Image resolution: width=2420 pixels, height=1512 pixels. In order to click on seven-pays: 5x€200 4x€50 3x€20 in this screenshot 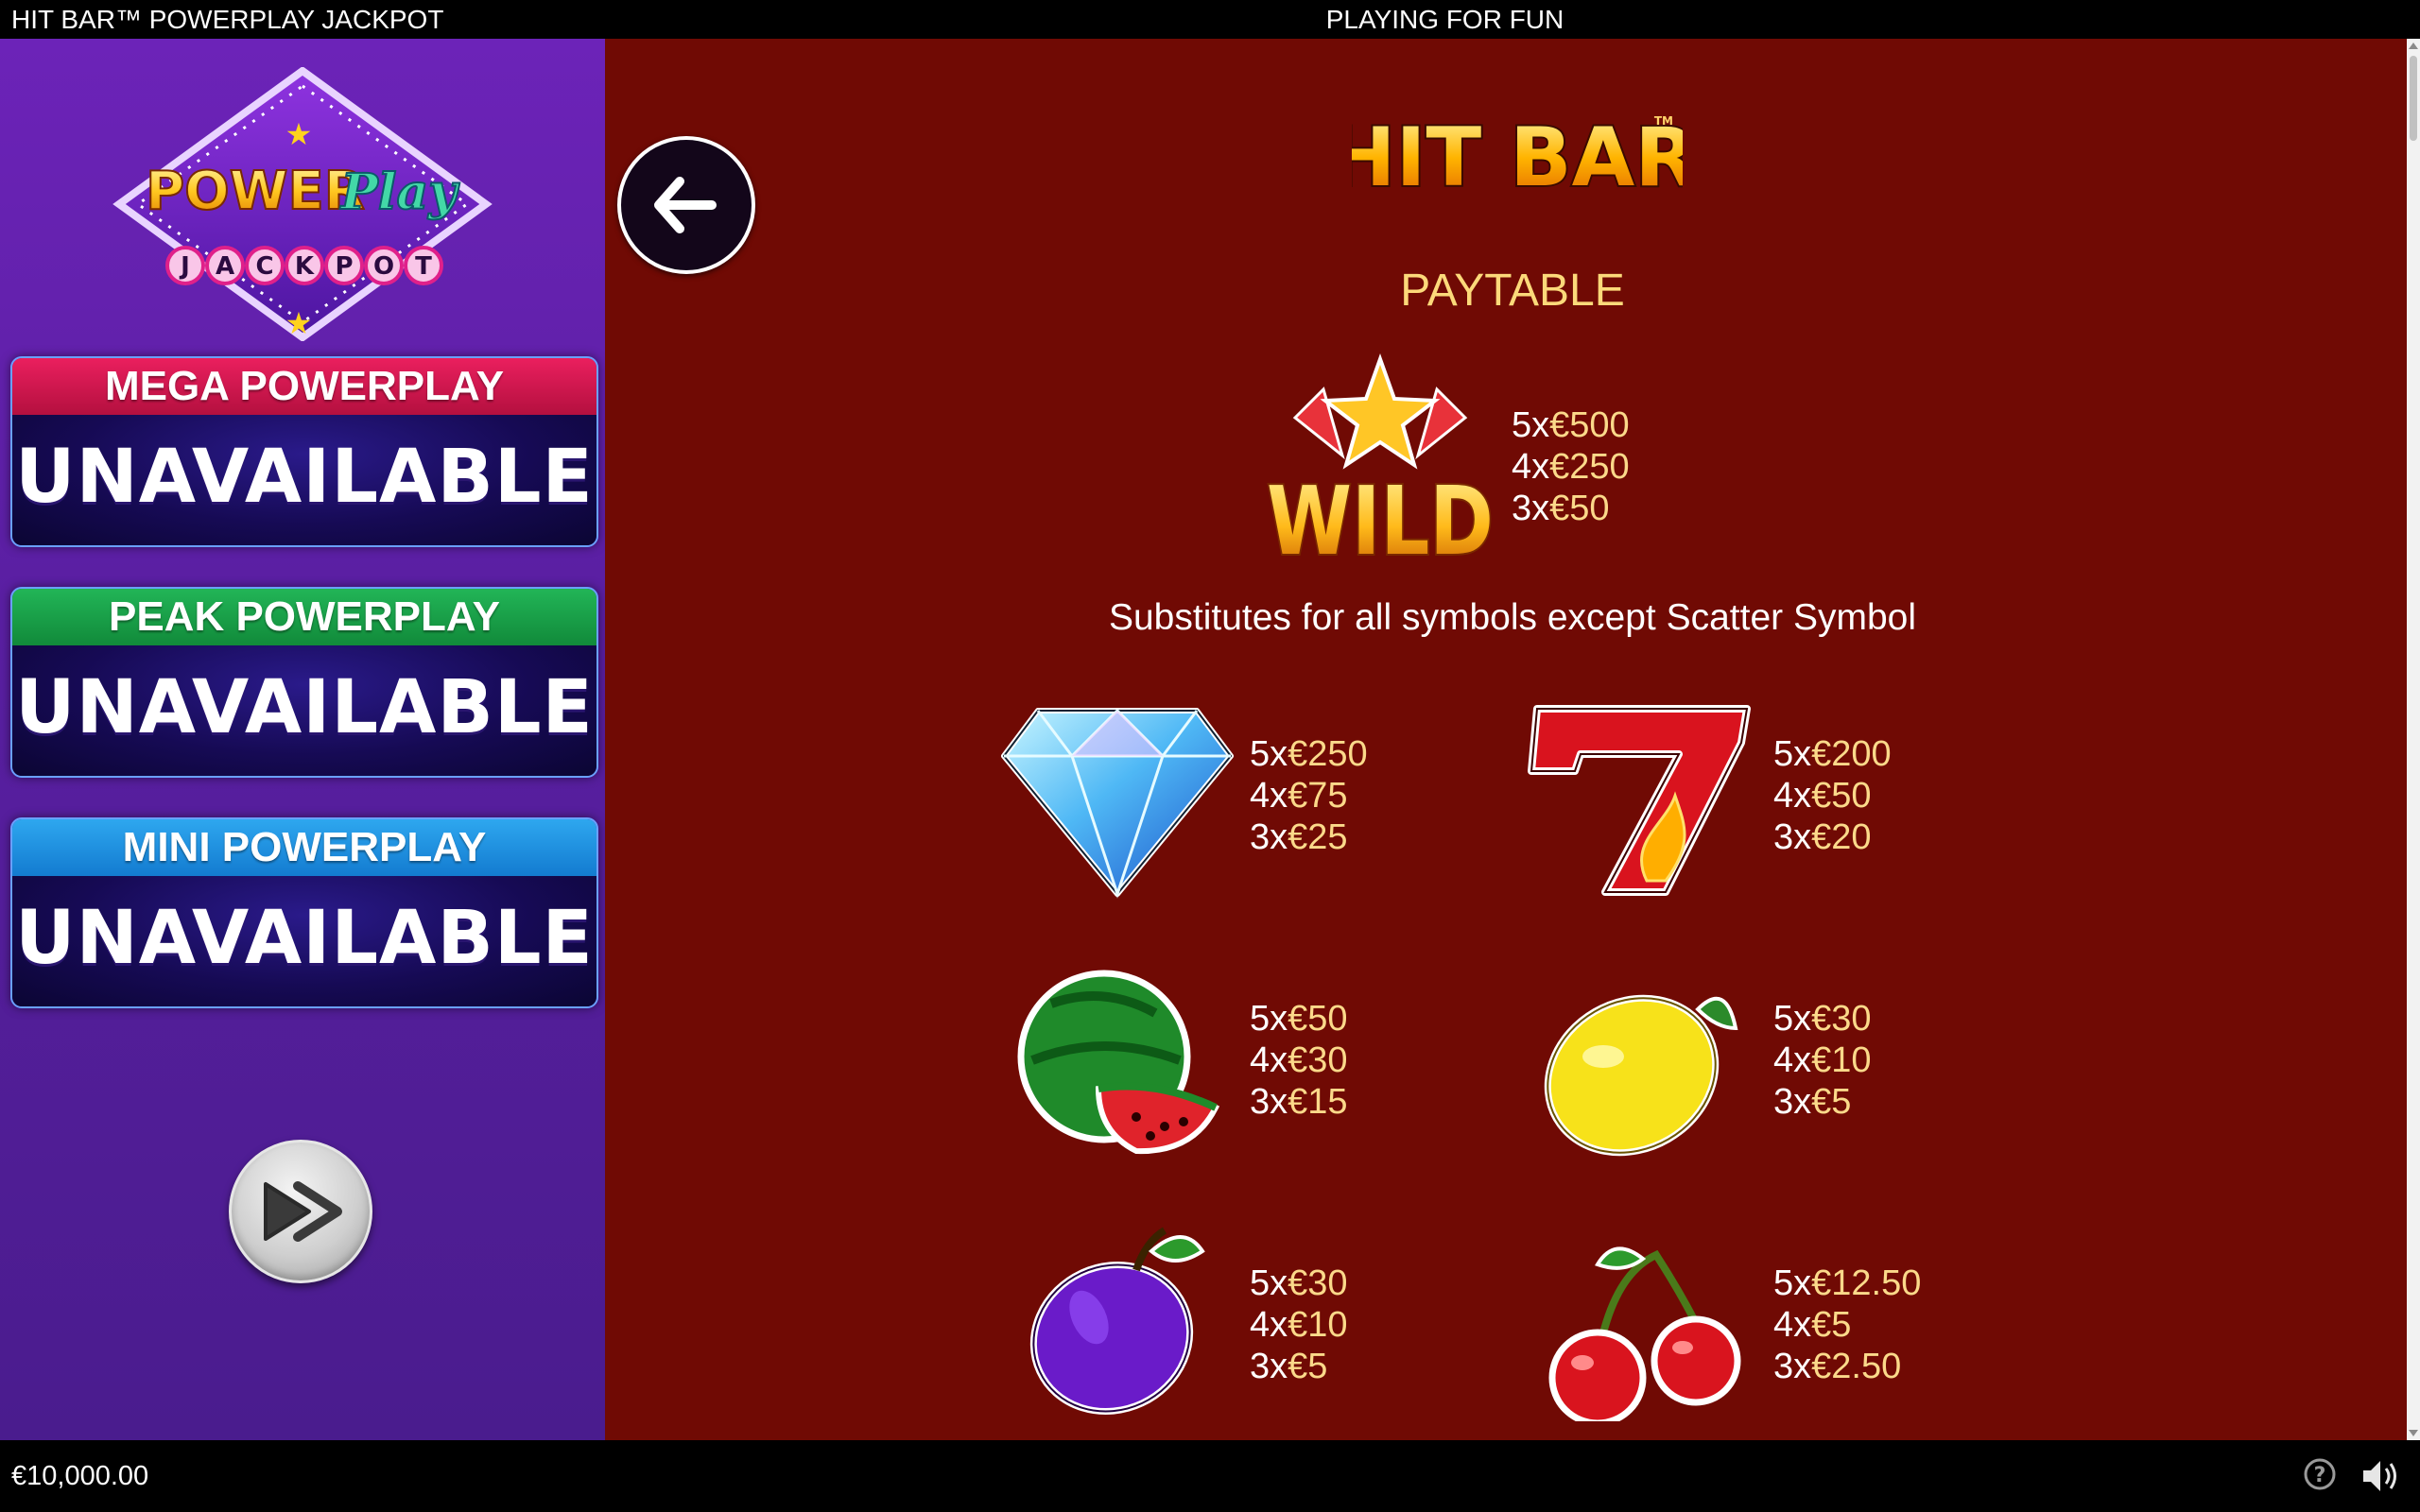, I will do `click(1832, 795)`.